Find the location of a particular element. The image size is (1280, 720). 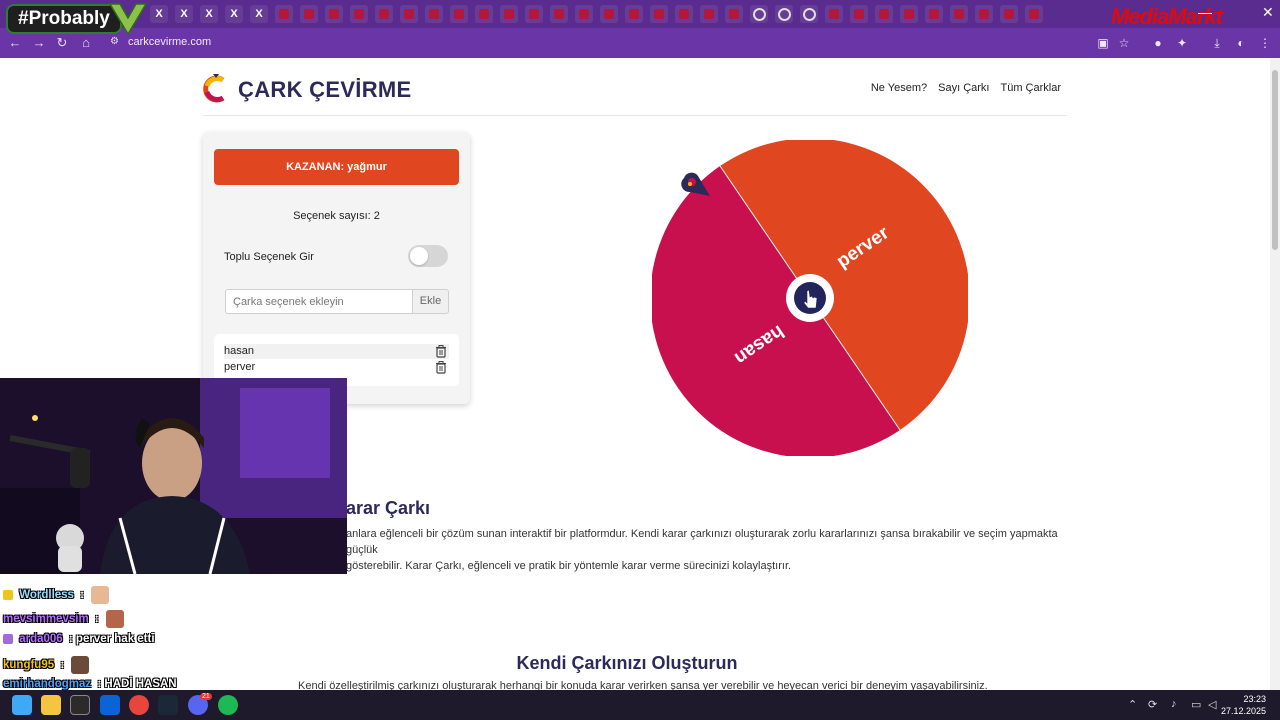

site-title: ÇARK ÇEVİRME is located at coordinates (325, 90).